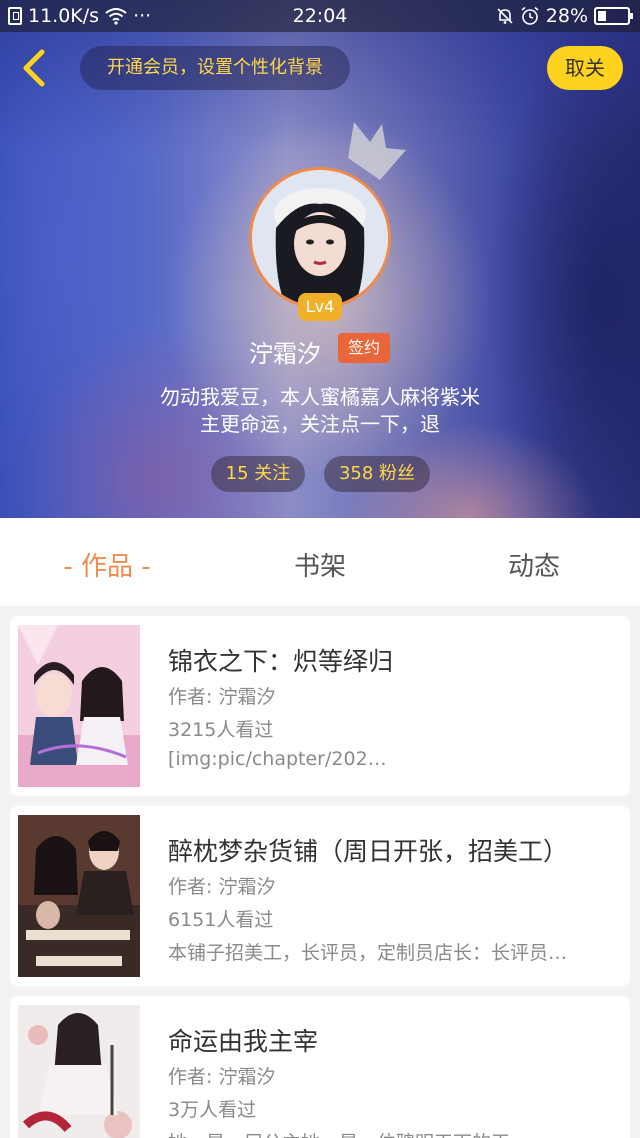 The width and height of the screenshot is (640, 1138). I want to click on avatar-portrait-icon, so click(320, 238).